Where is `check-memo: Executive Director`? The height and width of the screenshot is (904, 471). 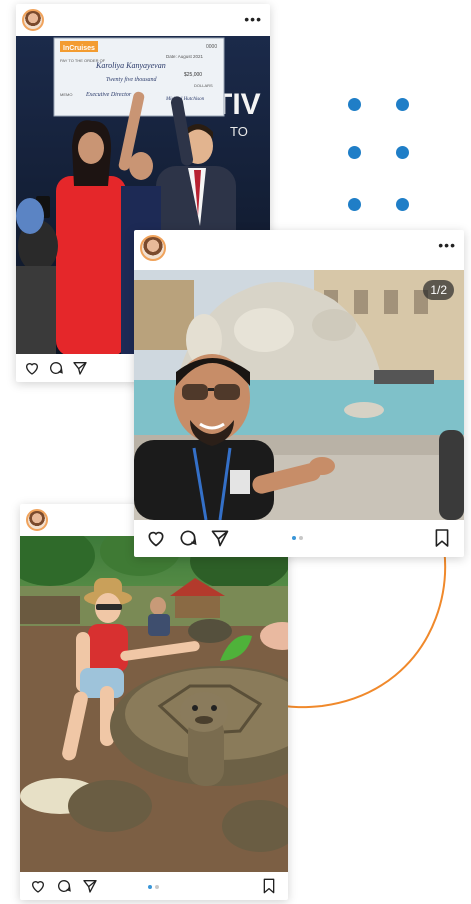
check-memo: Executive Director is located at coordinates (108, 95).